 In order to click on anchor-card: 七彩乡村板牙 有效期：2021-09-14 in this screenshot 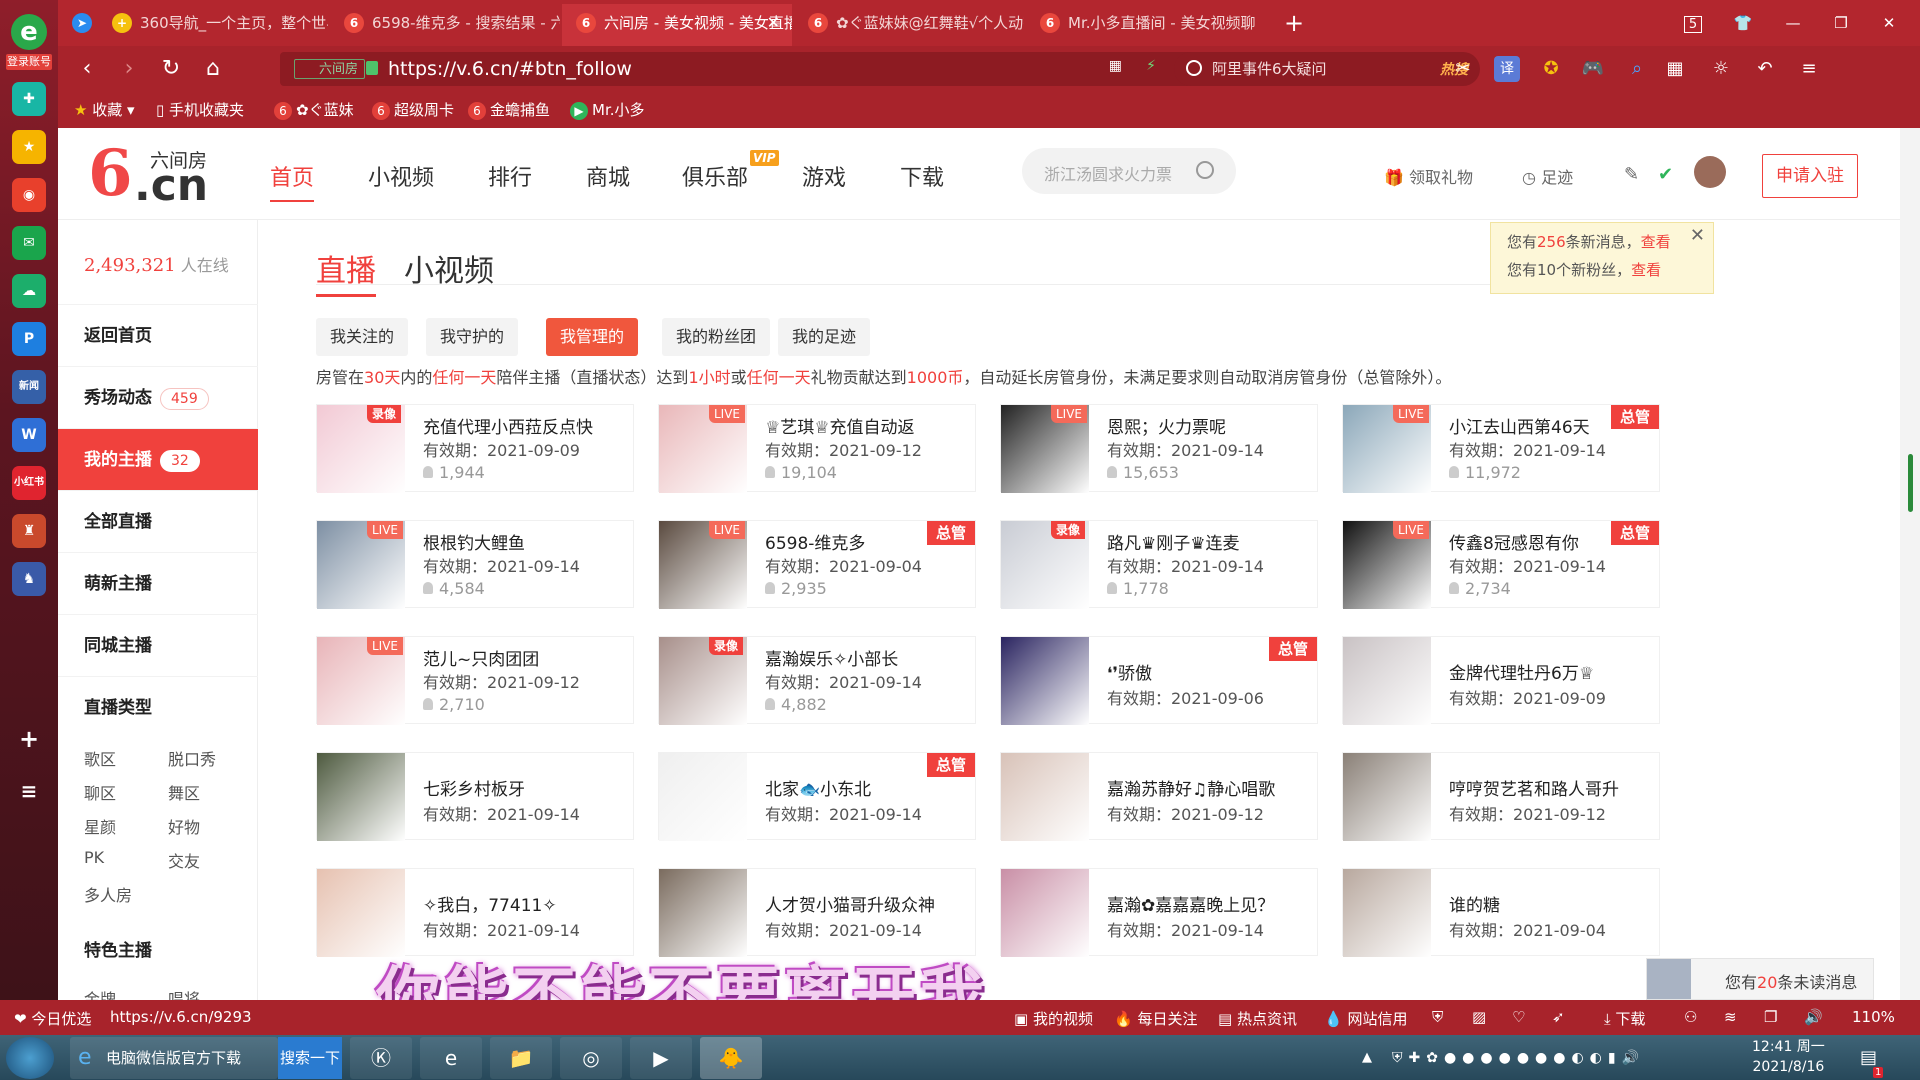, I will do `click(475, 796)`.